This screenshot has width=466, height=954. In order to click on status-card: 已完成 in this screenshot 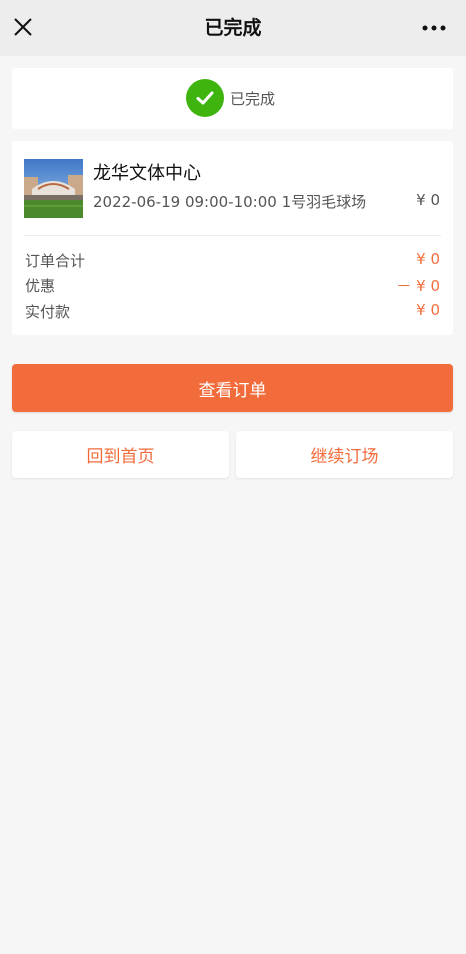, I will do `click(232, 98)`.